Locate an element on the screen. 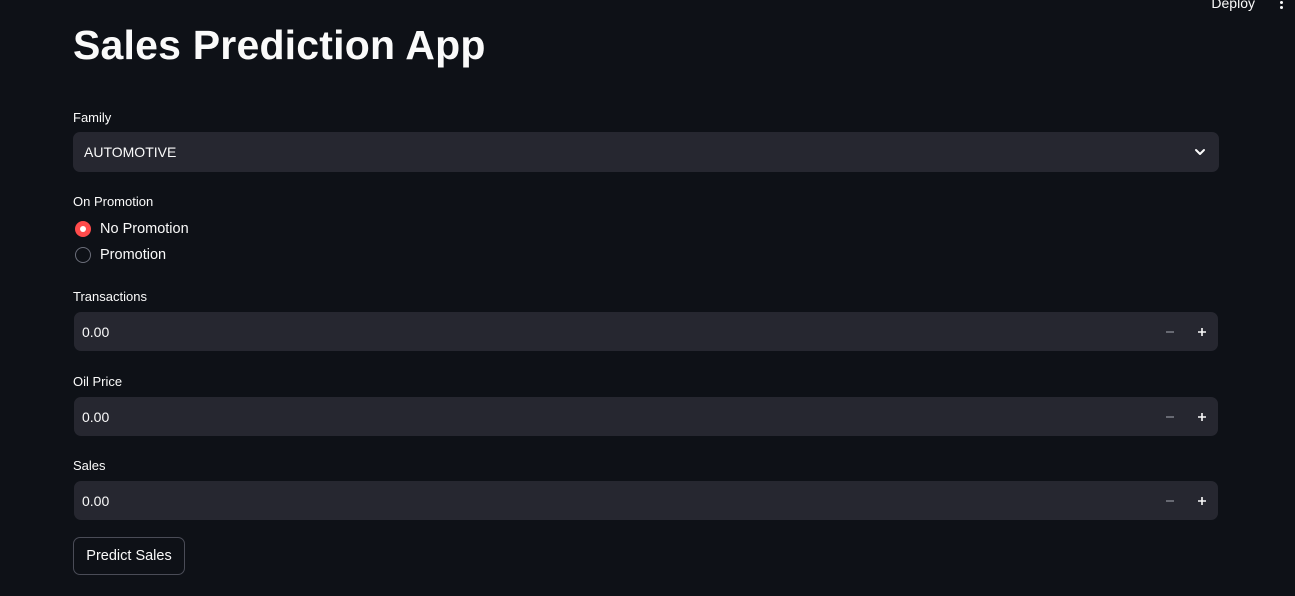 This screenshot has width=1295, height=596. radio-promotion: Promotion is located at coordinates (120, 255).